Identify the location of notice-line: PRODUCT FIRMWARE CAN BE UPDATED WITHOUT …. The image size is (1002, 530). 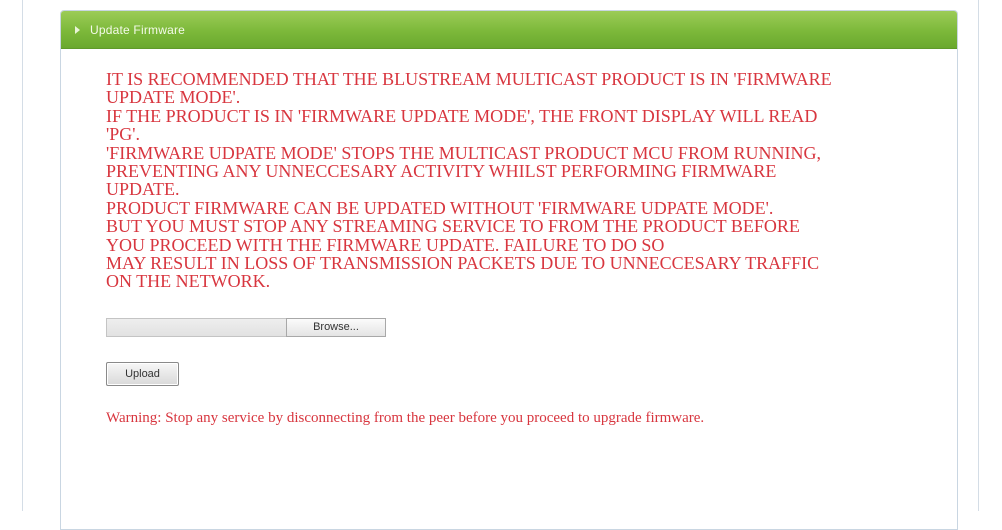
(440, 207).